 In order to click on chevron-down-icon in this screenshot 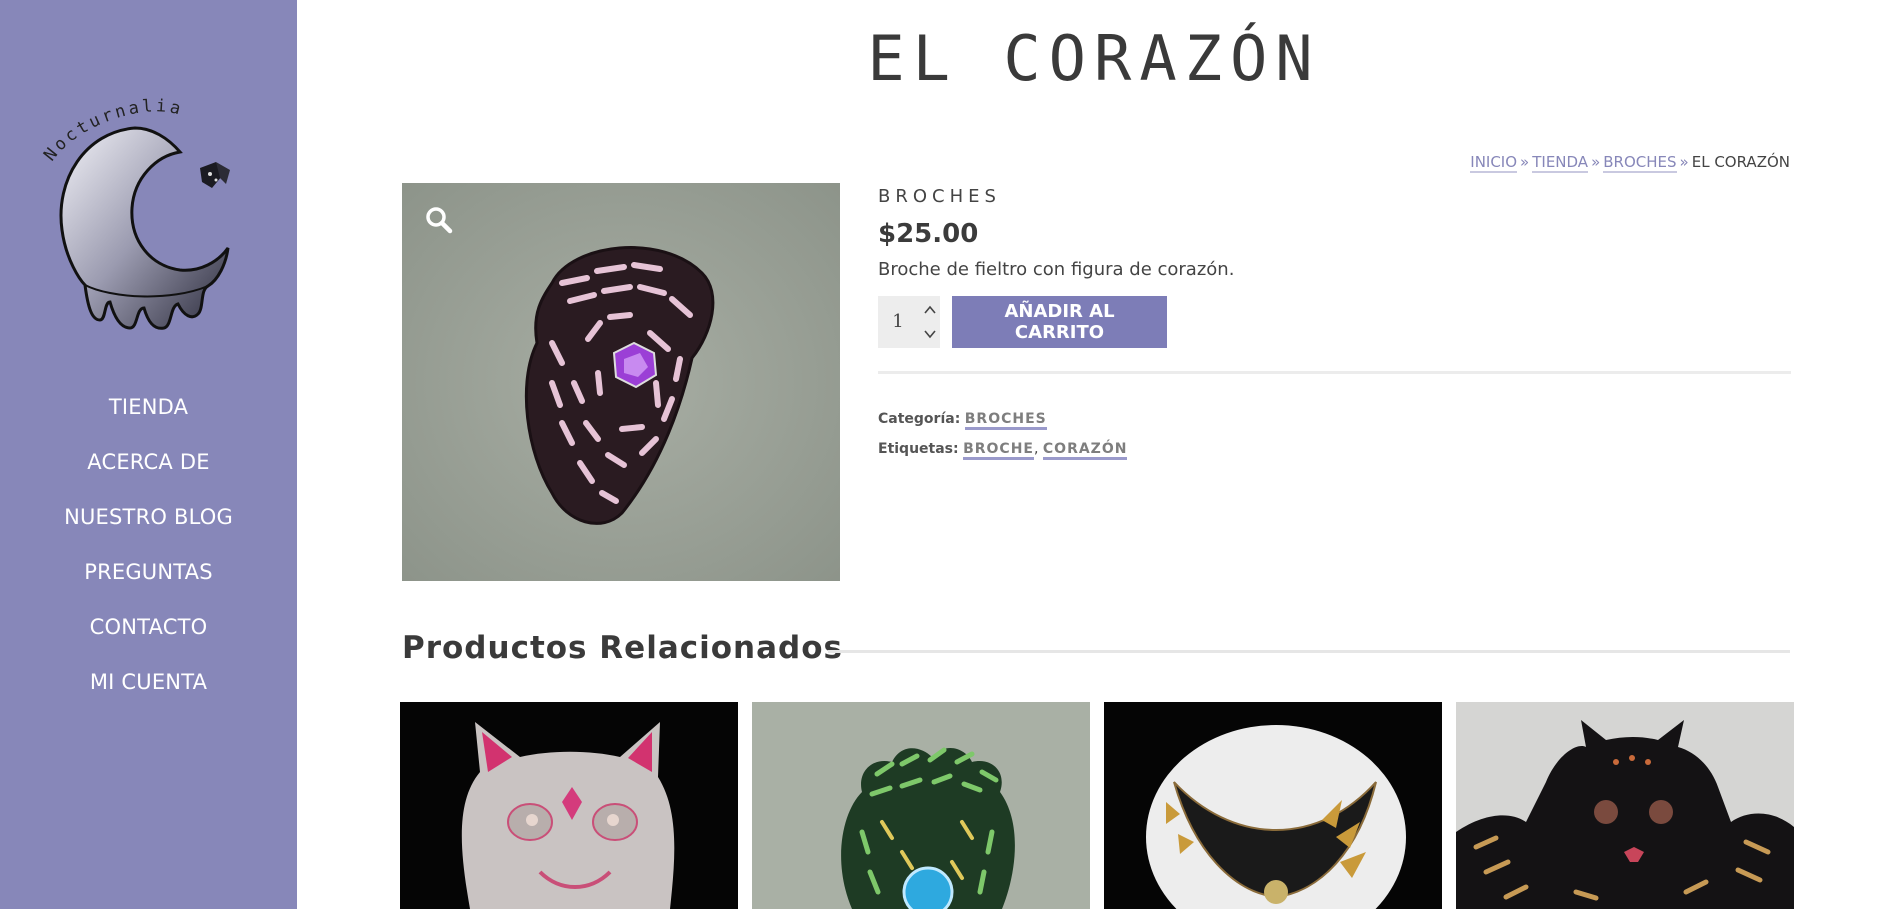, I will do `click(930, 334)`.